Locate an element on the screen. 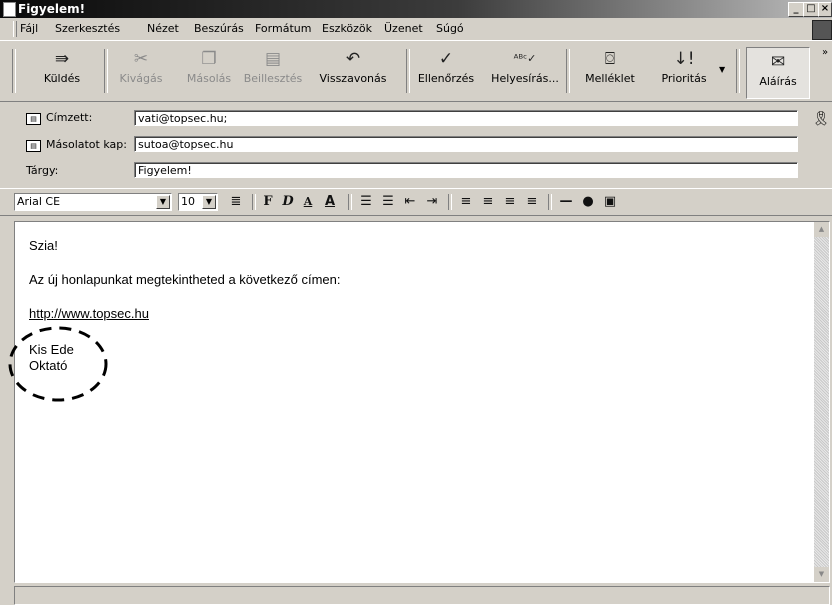  horizontal-line-icon: — is located at coordinates (566, 202).